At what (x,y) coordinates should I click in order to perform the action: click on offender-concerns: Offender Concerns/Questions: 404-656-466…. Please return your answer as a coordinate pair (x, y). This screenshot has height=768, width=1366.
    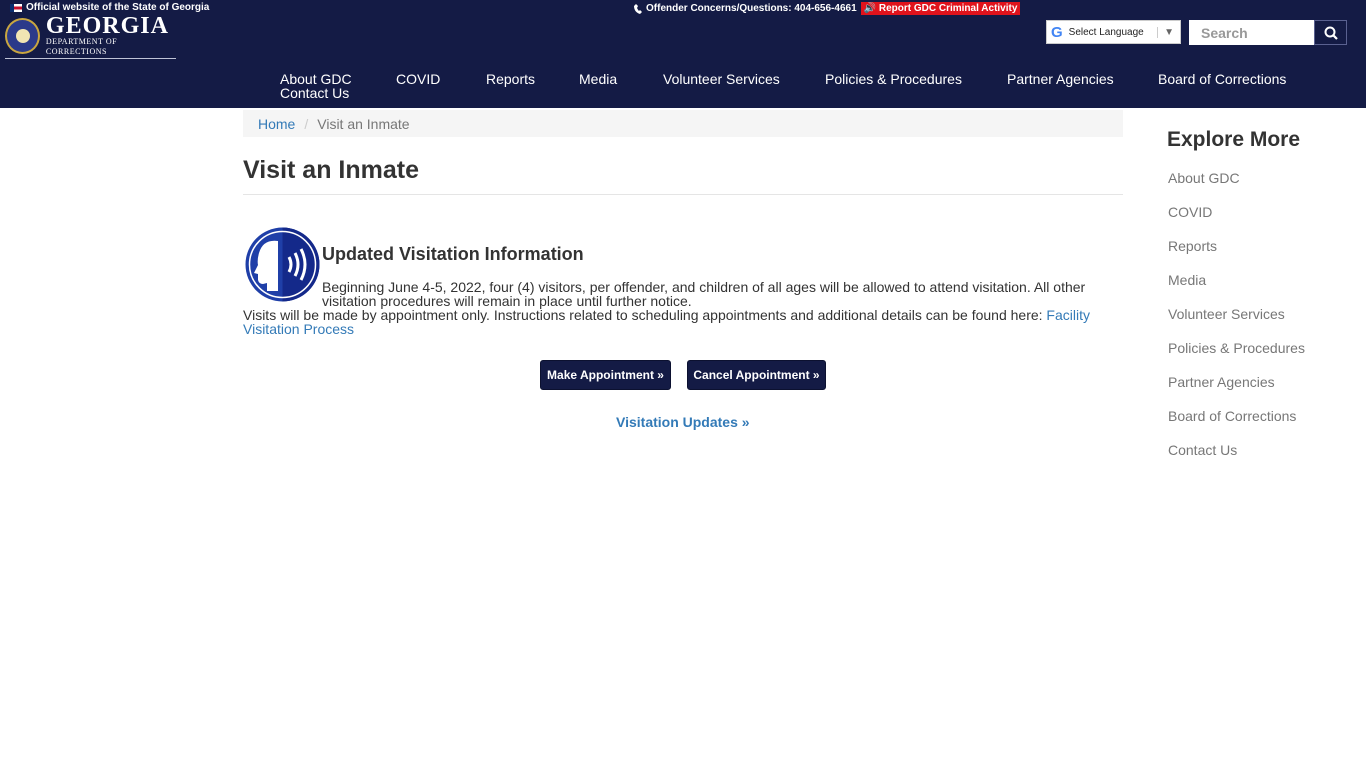
    Looking at the image, I should click on (827, 8).